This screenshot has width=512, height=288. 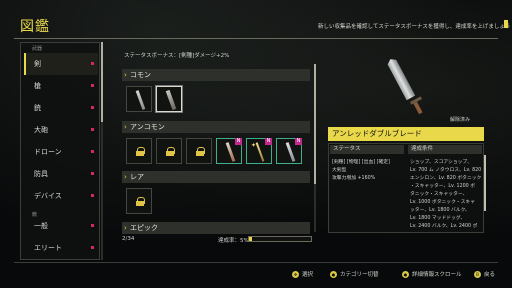 What do you see at coordinates (477, 274) in the screenshot?
I see `b-button-icon: B` at bounding box center [477, 274].